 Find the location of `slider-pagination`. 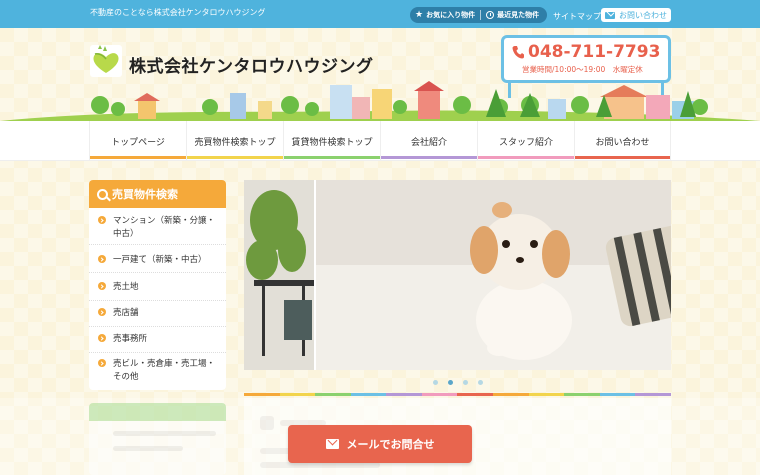

slider-pagination is located at coordinates (458, 382).